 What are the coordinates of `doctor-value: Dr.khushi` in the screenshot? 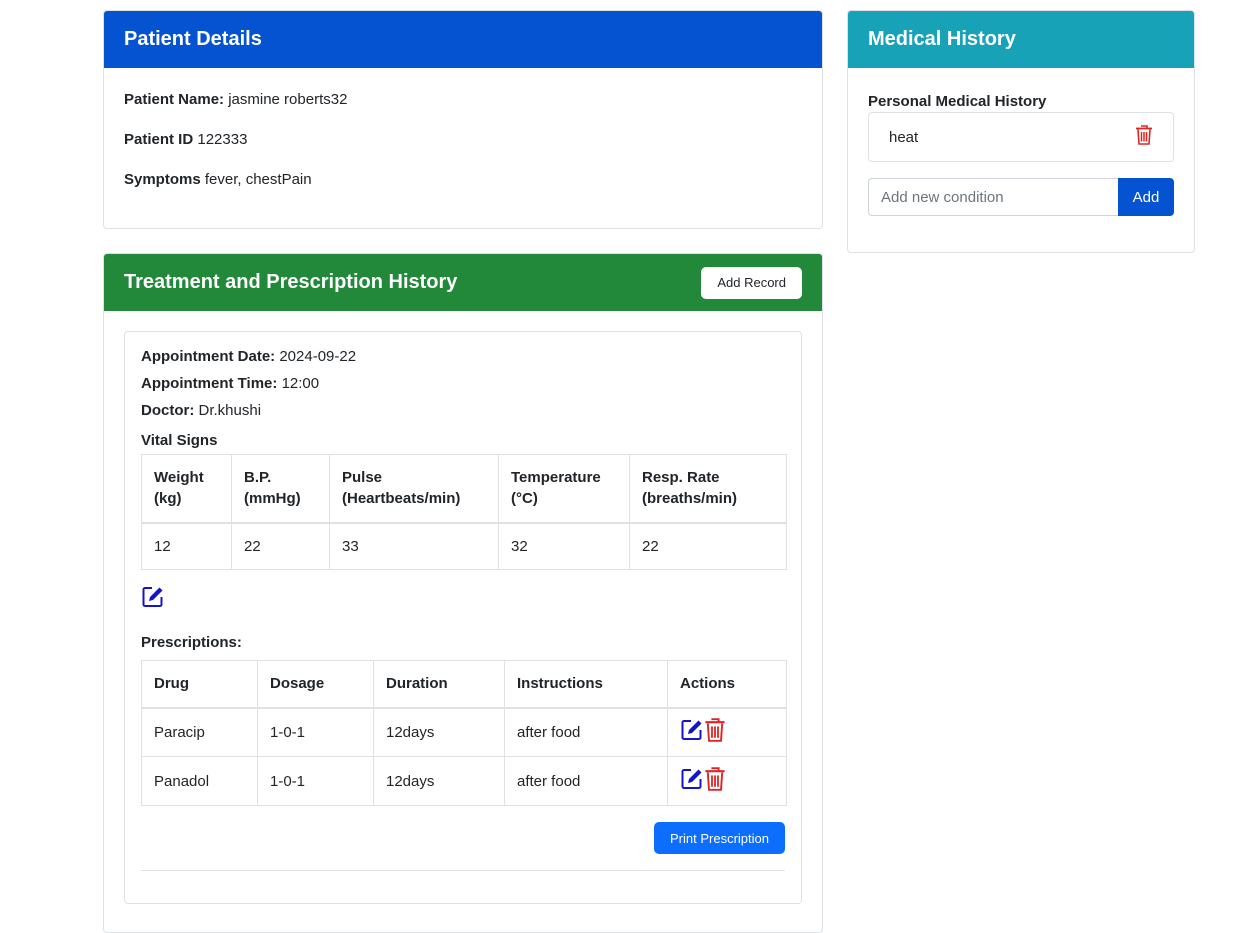 It's located at (230, 410).